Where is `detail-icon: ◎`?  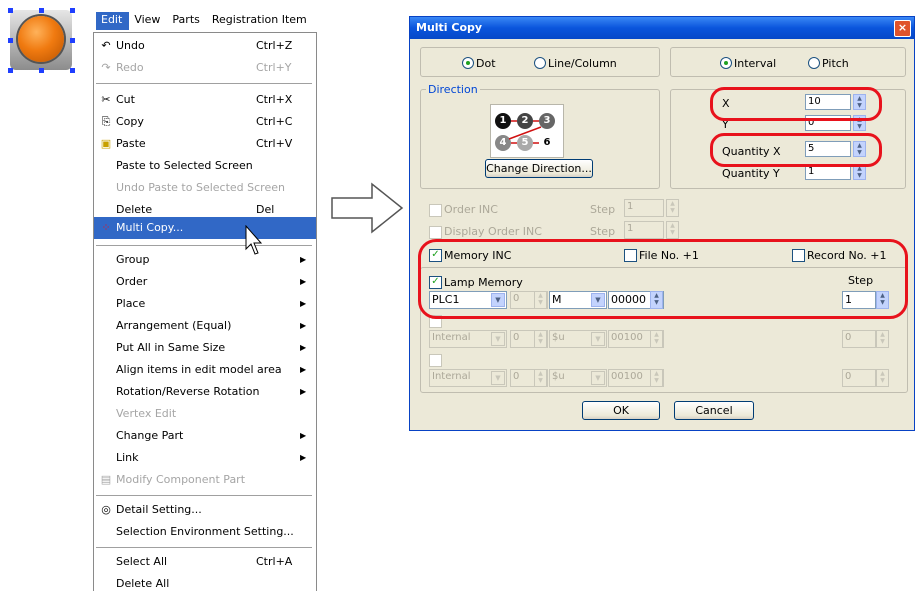 detail-icon: ◎ is located at coordinates (106, 509).